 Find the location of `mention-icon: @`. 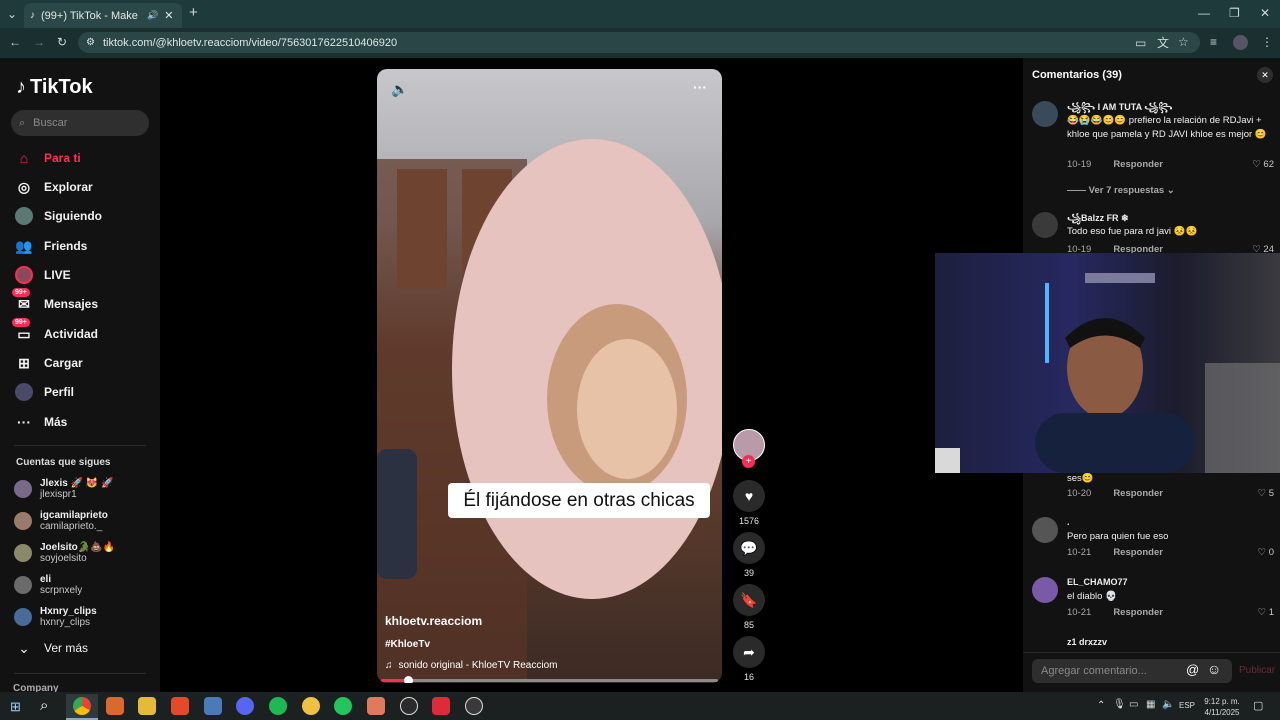

mention-icon: @ is located at coordinates (1192, 669).